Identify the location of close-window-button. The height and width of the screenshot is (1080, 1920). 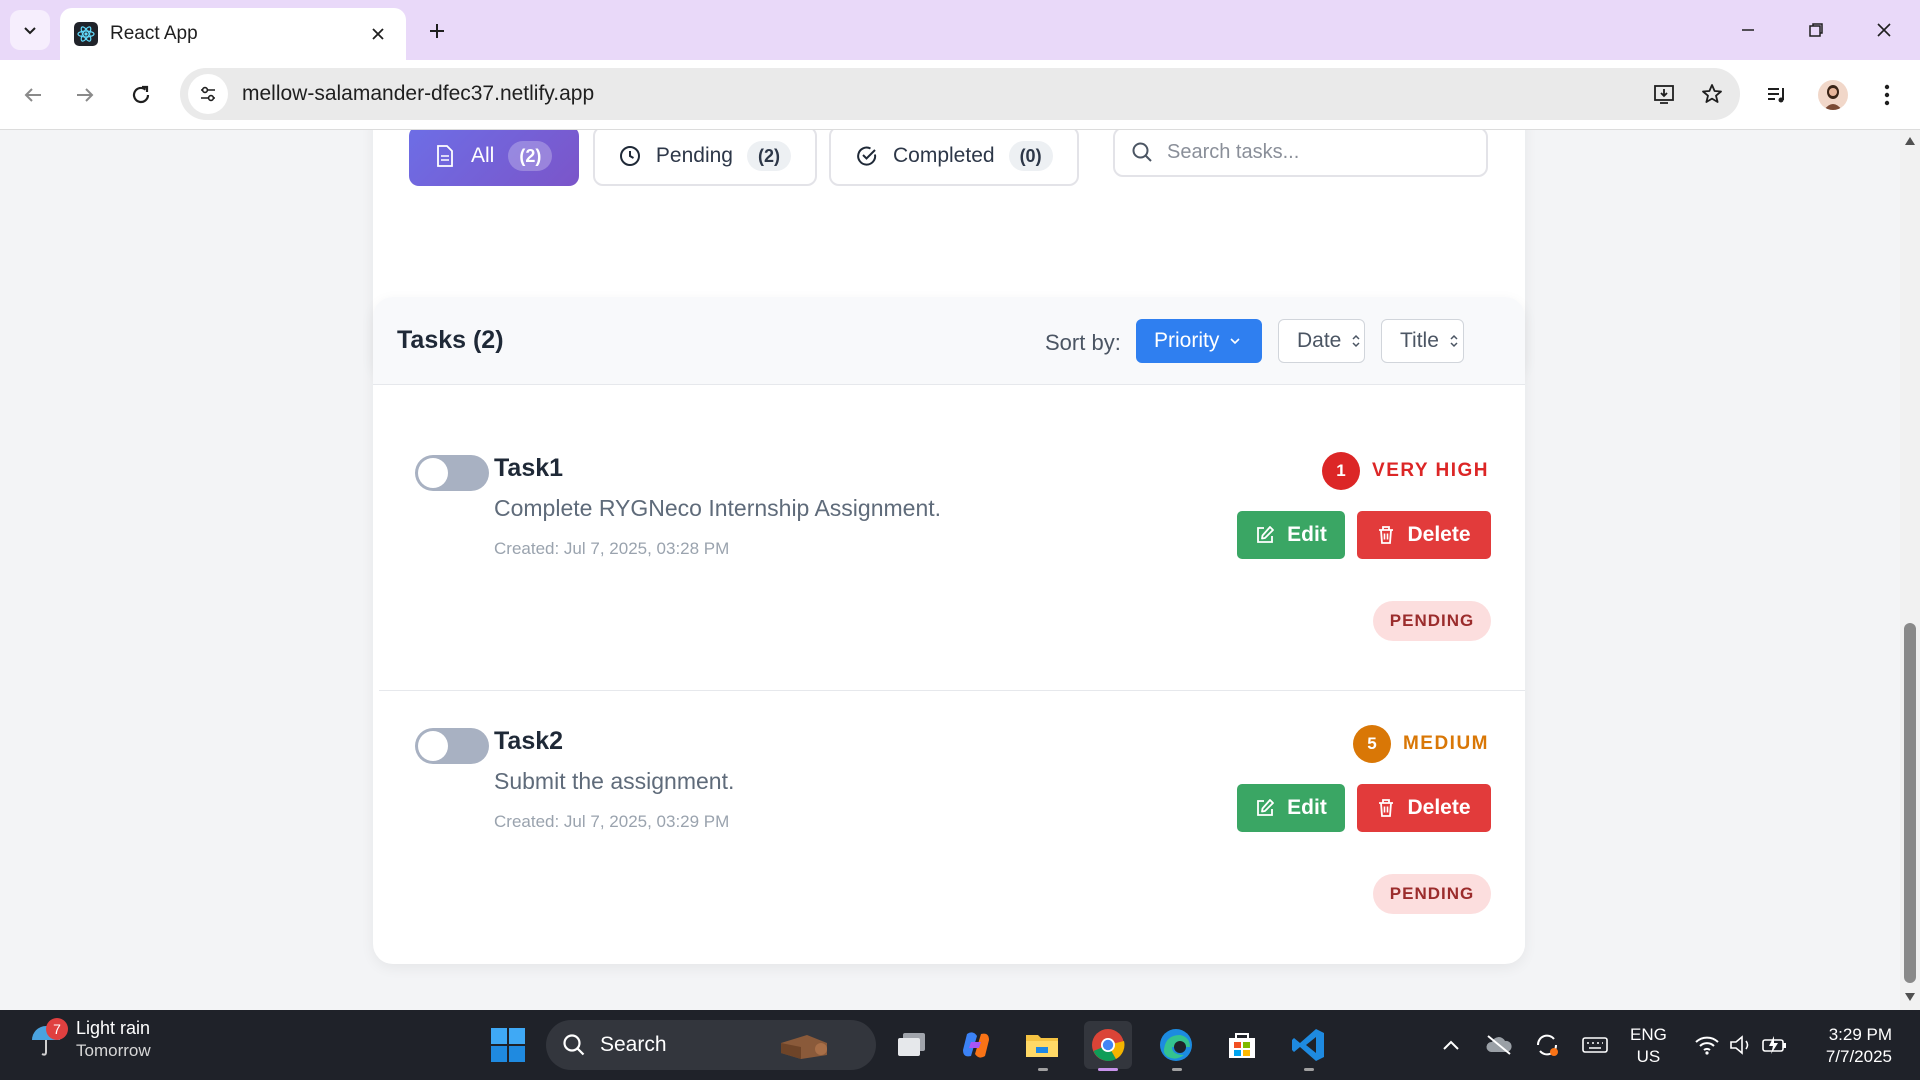
(1884, 30).